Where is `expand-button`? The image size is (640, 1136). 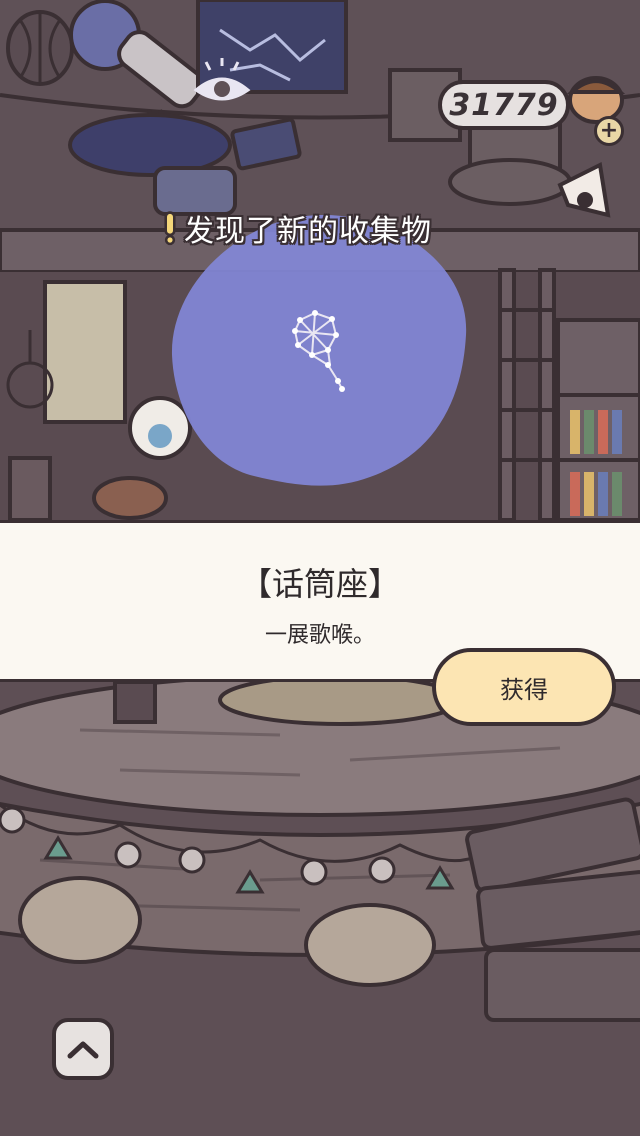
expand-button is located at coordinates (83, 1049).